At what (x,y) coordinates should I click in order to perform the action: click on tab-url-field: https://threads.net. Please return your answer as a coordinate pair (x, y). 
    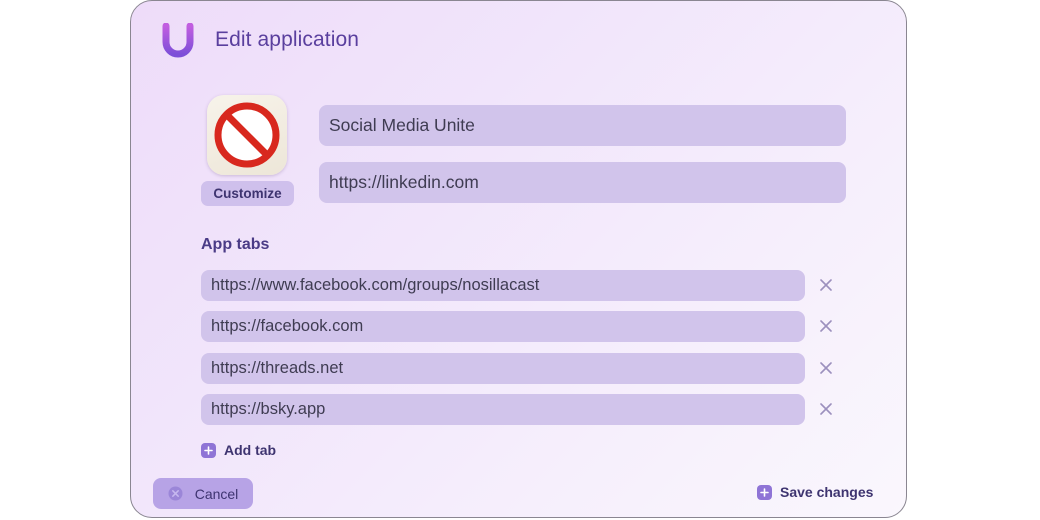
    Looking at the image, I should click on (503, 368).